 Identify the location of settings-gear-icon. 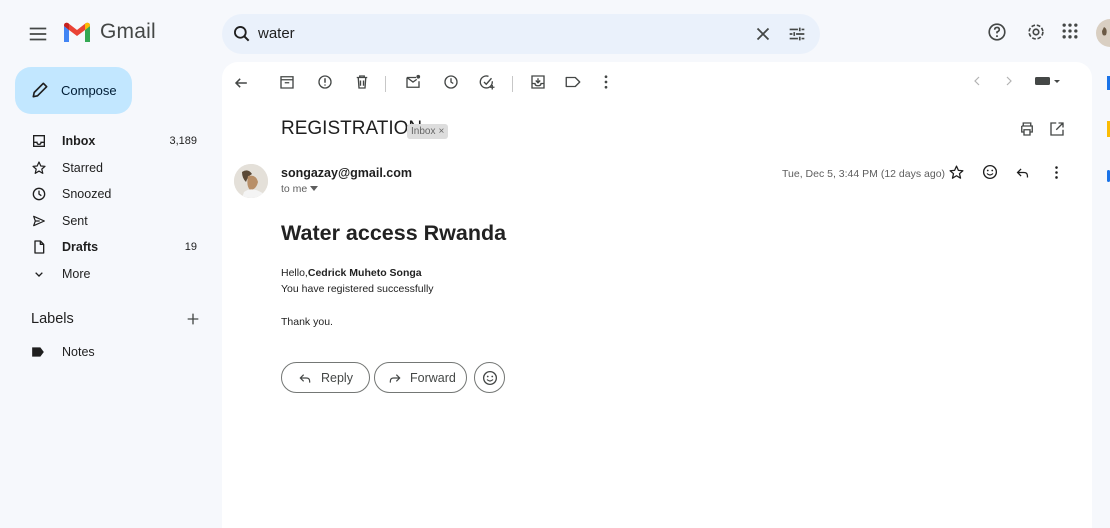
(1036, 32).